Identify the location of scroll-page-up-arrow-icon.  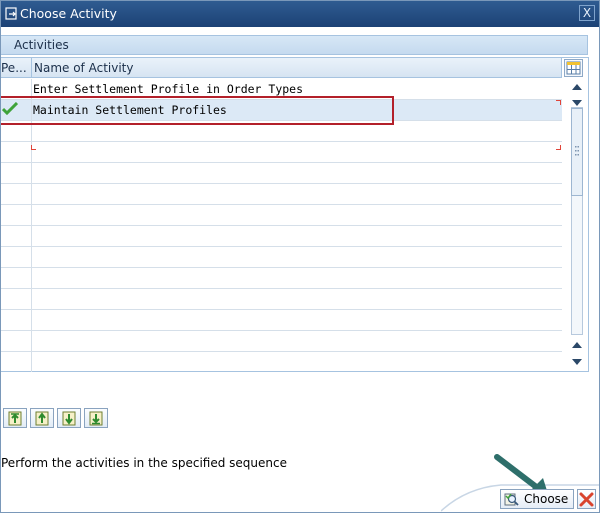
(577, 345).